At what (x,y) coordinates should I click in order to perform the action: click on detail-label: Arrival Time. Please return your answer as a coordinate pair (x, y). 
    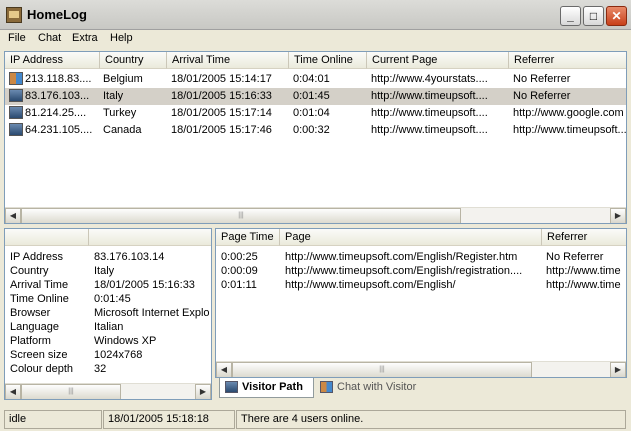
    Looking at the image, I should click on (39, 285).